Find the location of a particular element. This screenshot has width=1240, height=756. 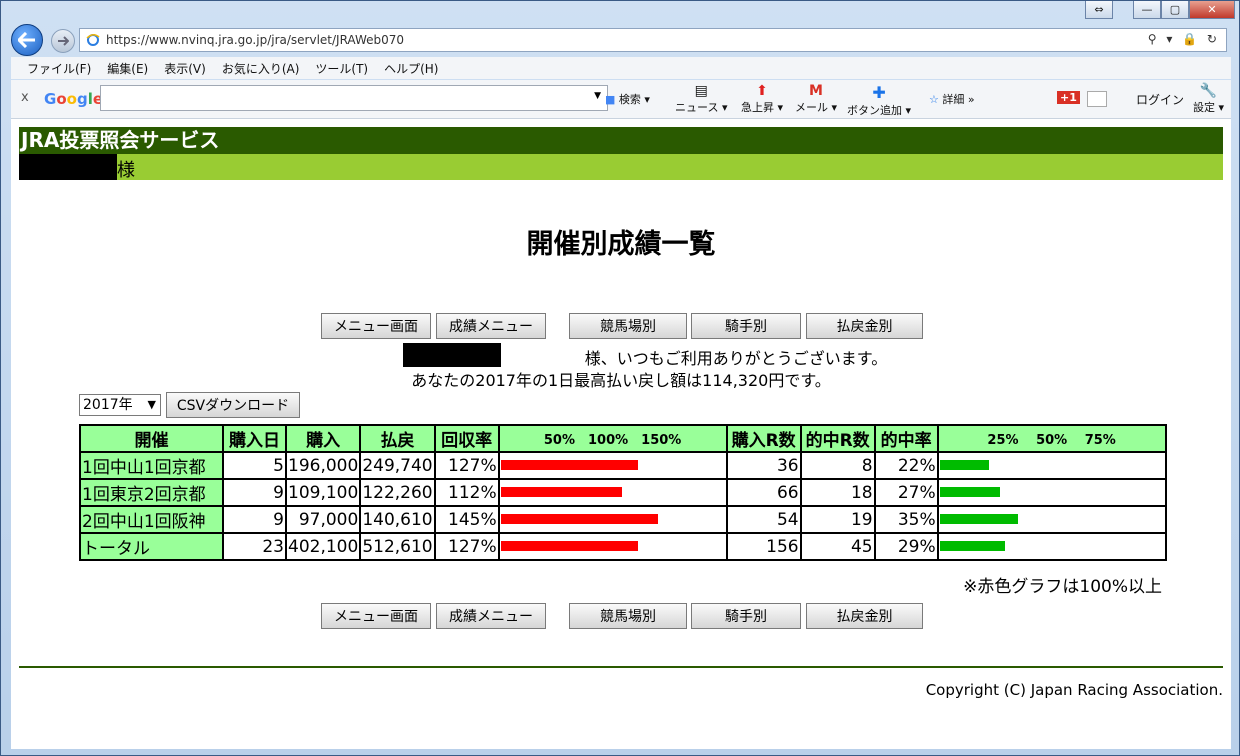

races-value: 66 is located at coordinates (763, 492).